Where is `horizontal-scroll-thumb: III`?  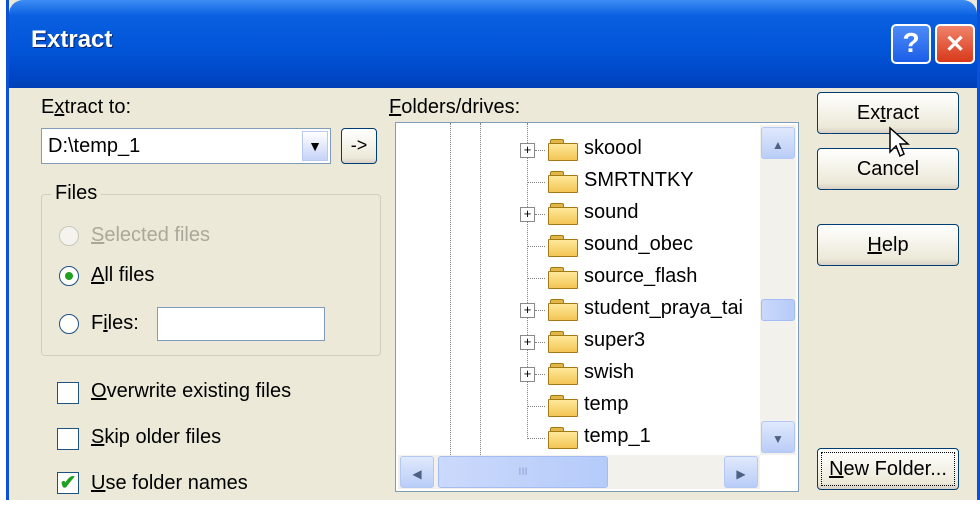
horizontal-scroll-thumb: III is located at coordinates (523, 472).